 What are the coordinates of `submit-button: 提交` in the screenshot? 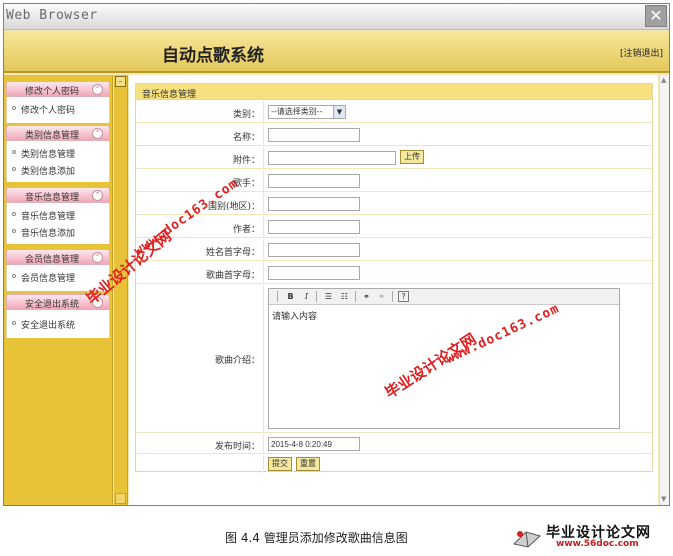 It's located at (280, 464).